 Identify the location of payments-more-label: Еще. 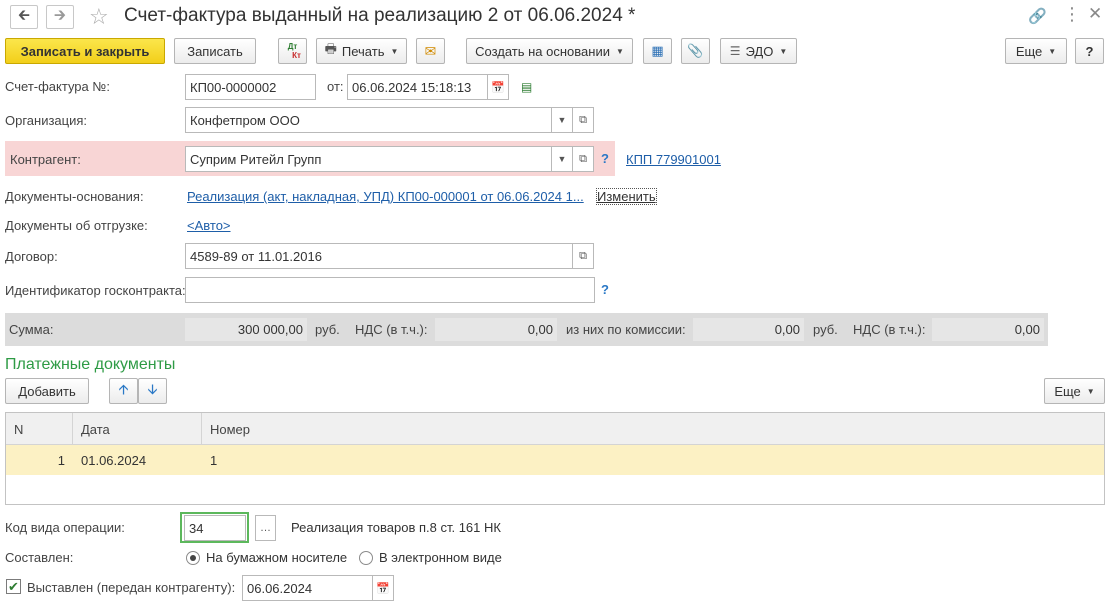
(1067, 391).